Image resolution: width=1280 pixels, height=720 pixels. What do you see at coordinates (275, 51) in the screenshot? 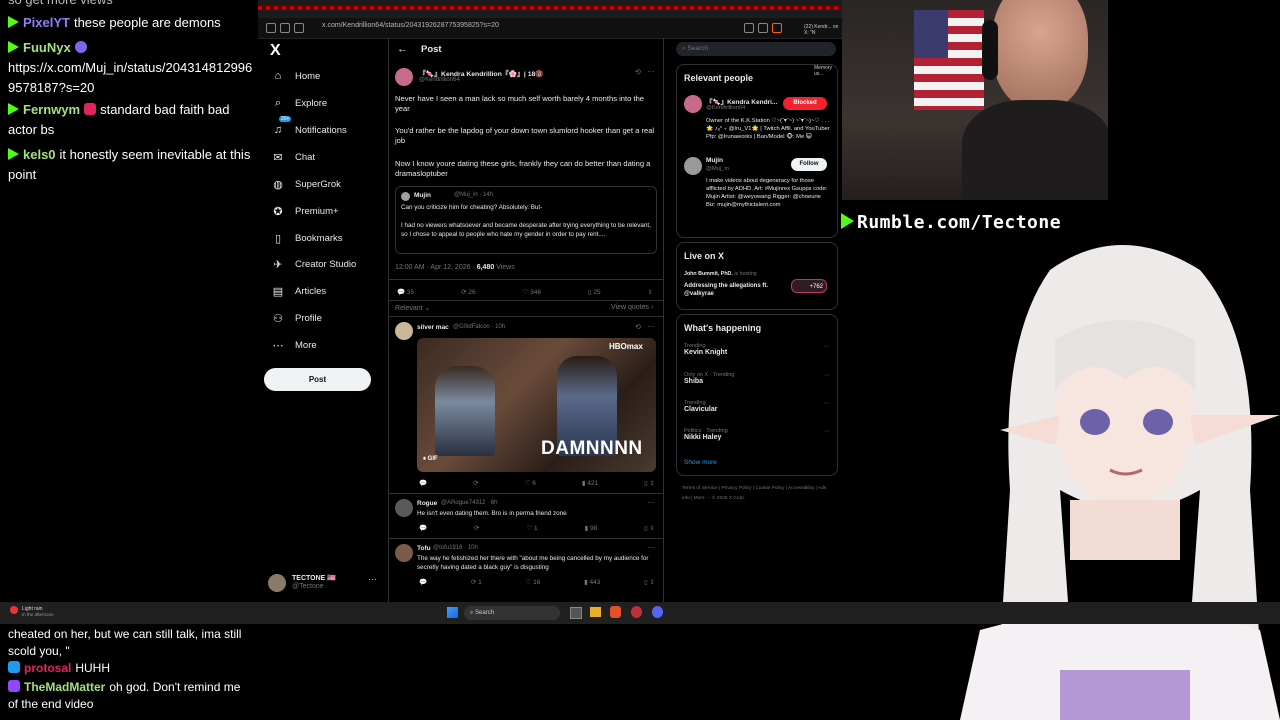
I see `x-logo-icon: X` at bounding box center [275, 51].